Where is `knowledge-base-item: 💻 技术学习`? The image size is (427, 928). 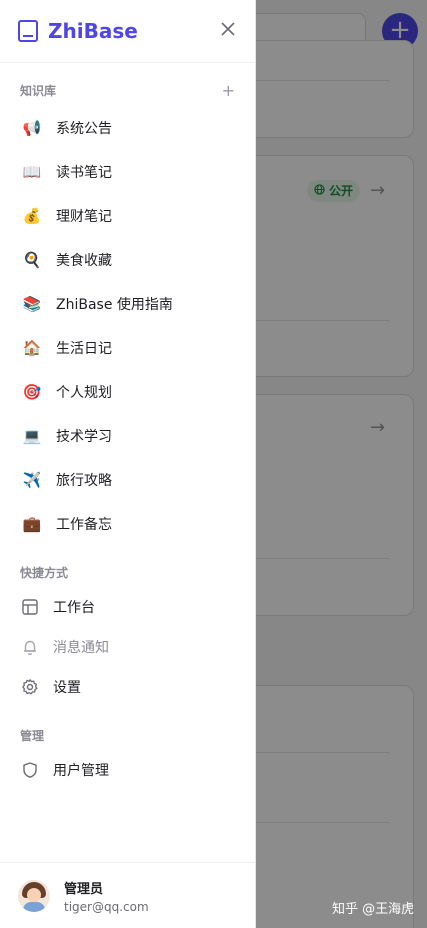
knowledge-base-item: 💻 技术学习 is located at coordinates (127, 436).